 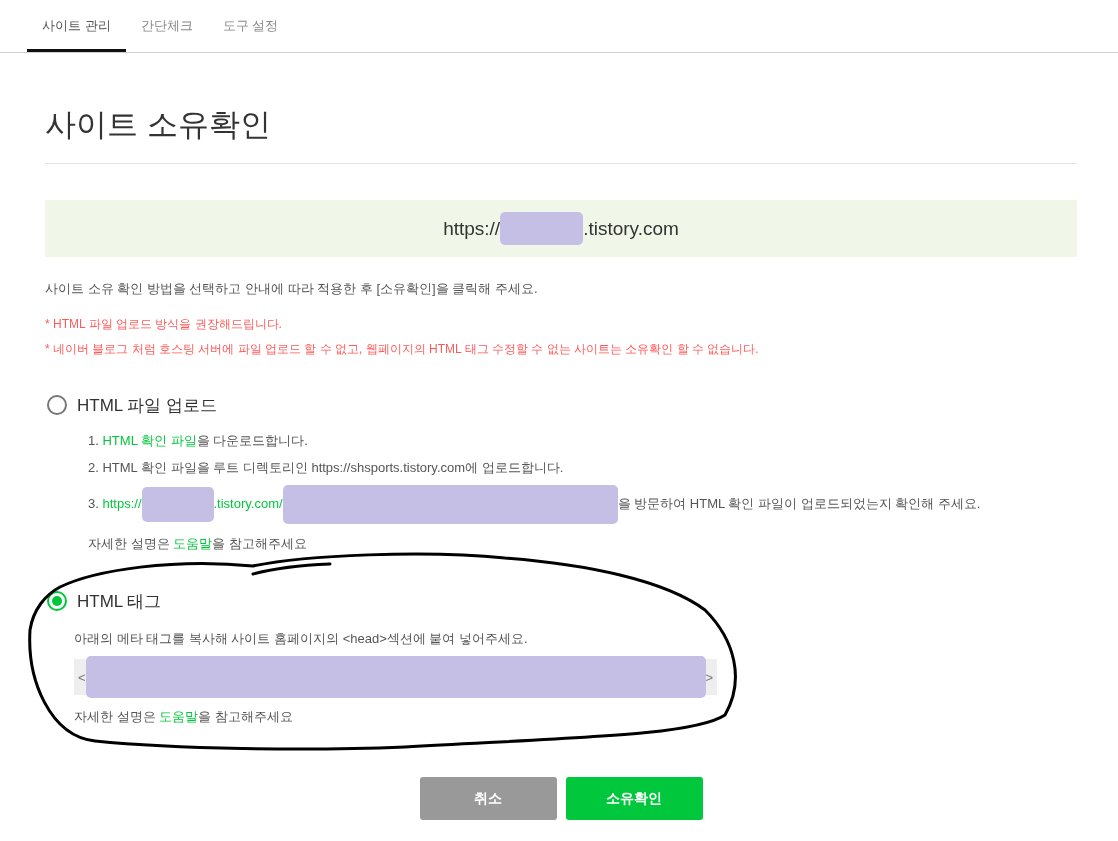 What do you see at coordinates (248, 503) in the screenshot?
I see `link: .tistory.com/` at bounding box center [248, 503].